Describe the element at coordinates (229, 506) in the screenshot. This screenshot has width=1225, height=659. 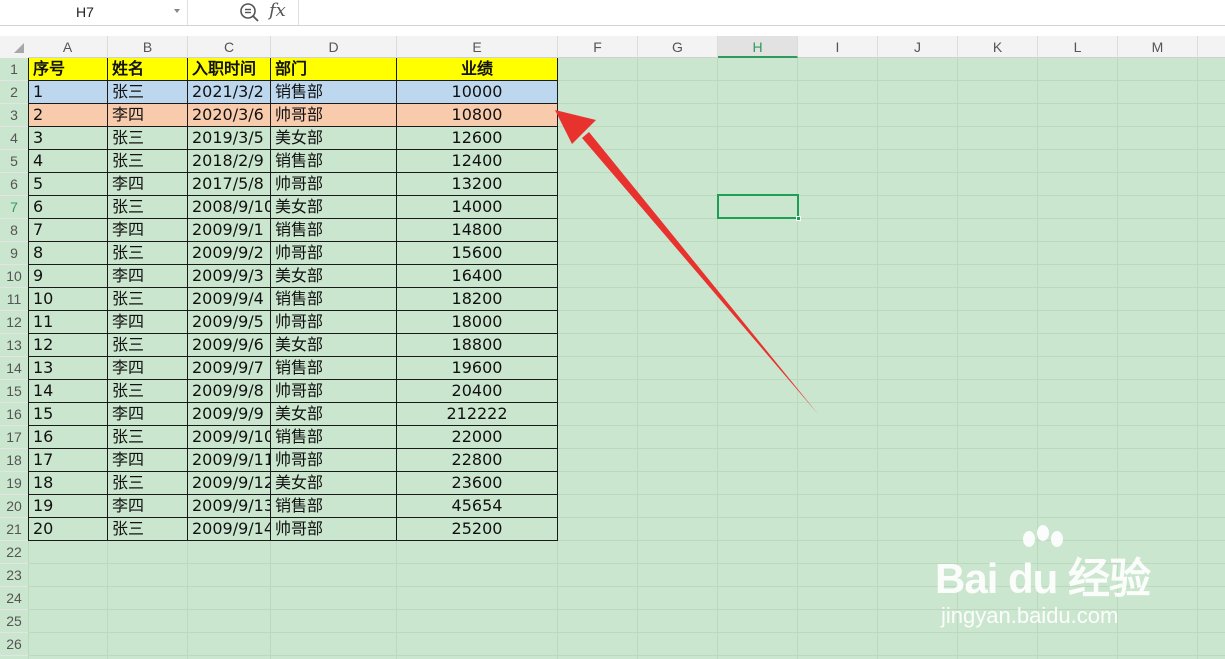
I see `table-cell: 2009/9/13` at that location.